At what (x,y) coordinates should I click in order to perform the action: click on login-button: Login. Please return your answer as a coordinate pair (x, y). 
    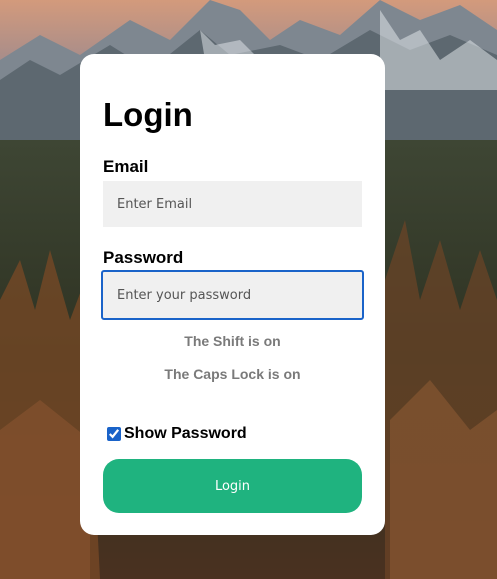
    Looking at the image, I should click on (232, 486).